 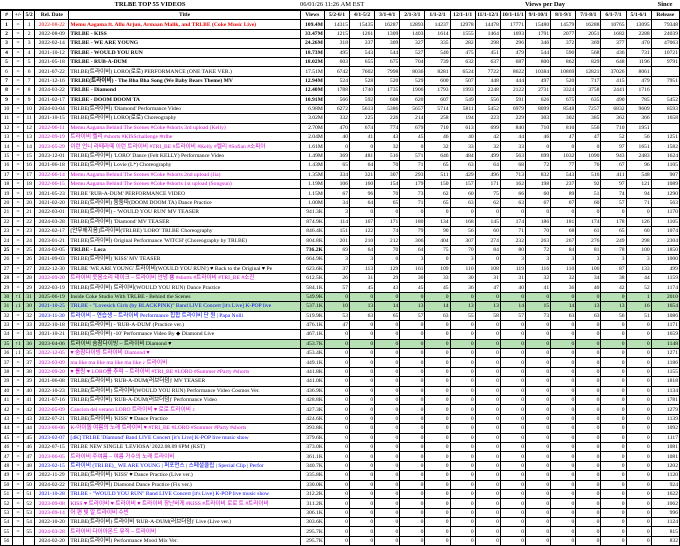 I want to click on daily-views-cell: 5811, so click(x=462, y=109).